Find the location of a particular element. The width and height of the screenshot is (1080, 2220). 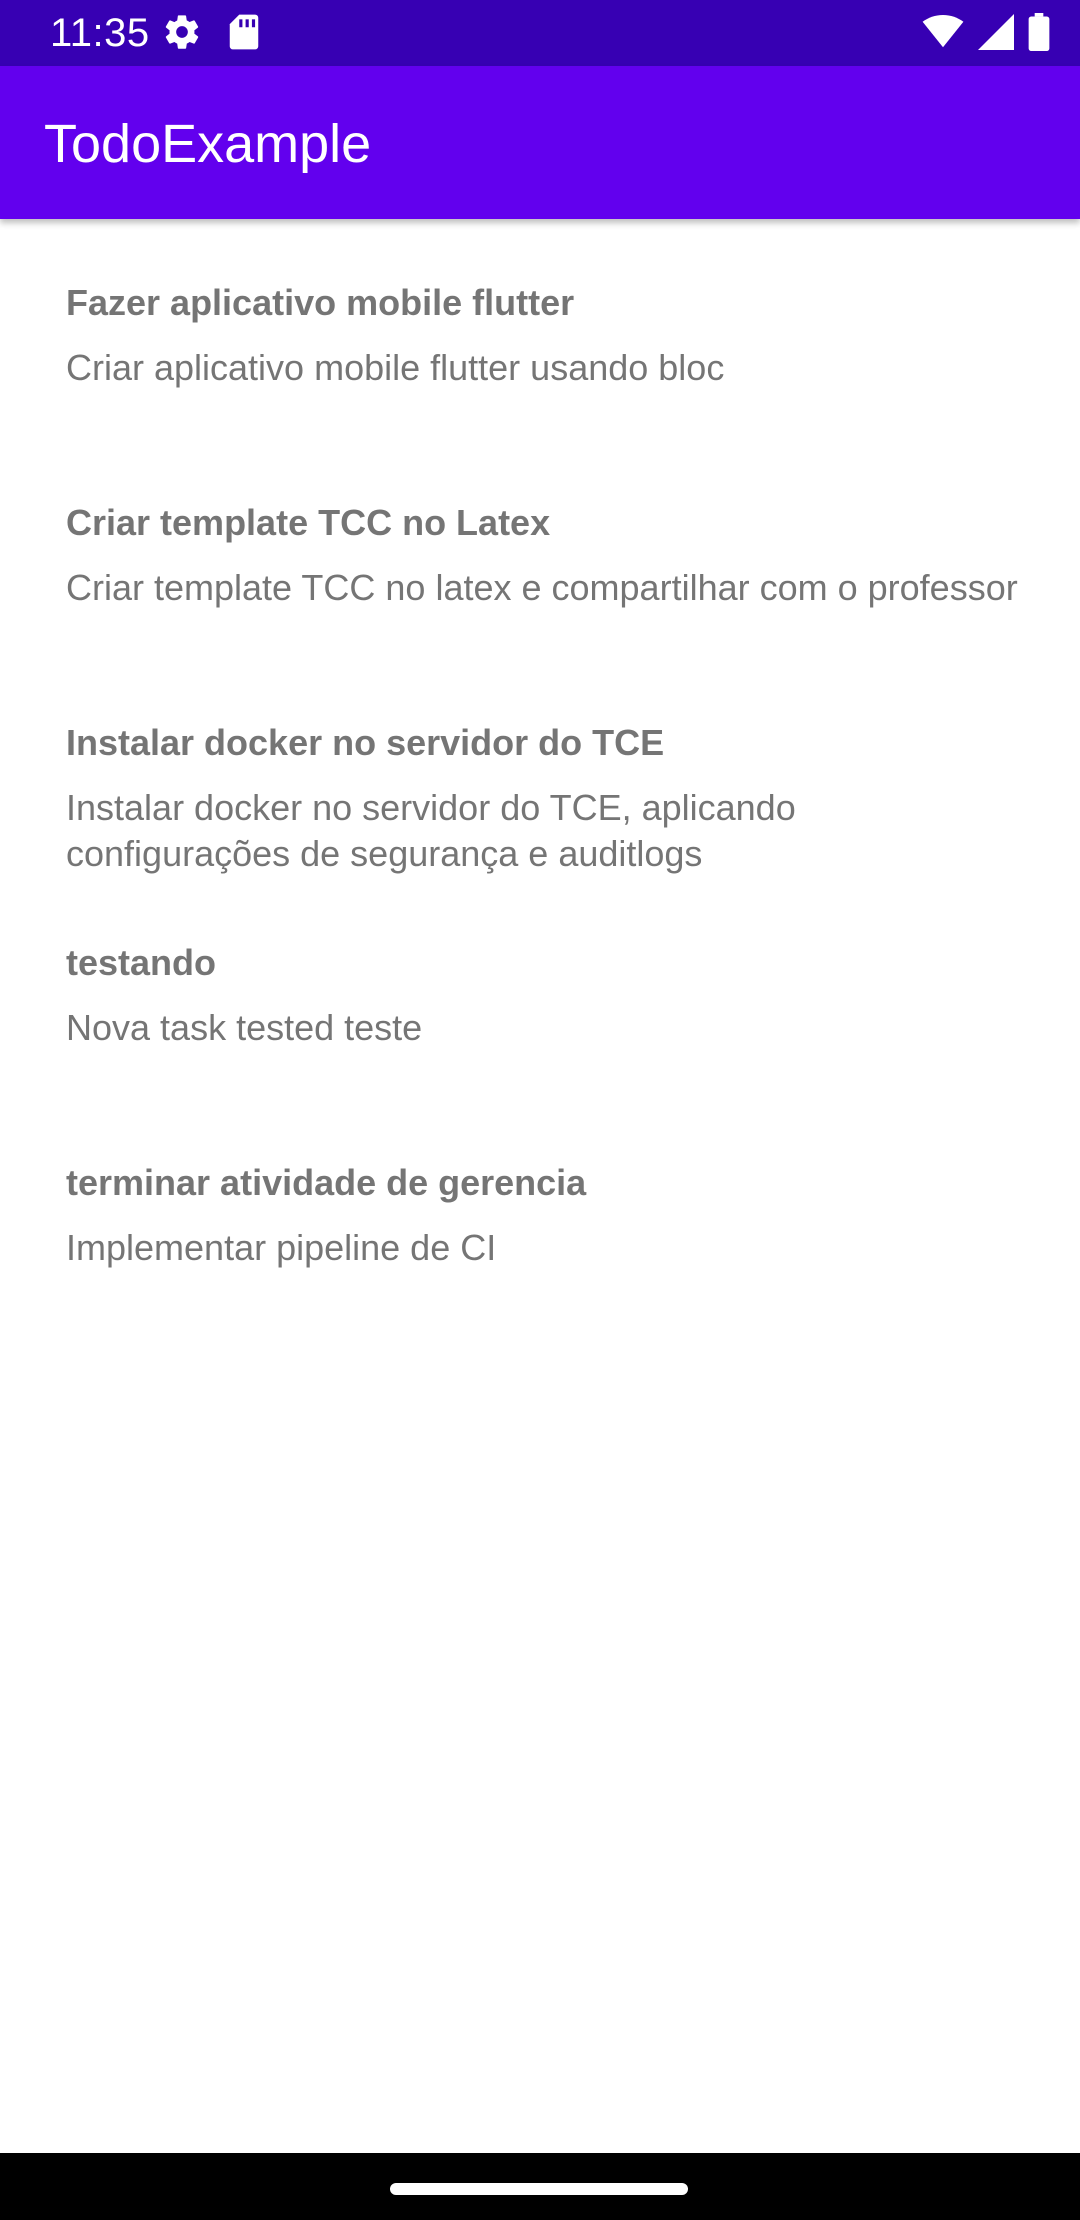

todo-item: testando Nova task tested teste is located at coordinates (546, 996).